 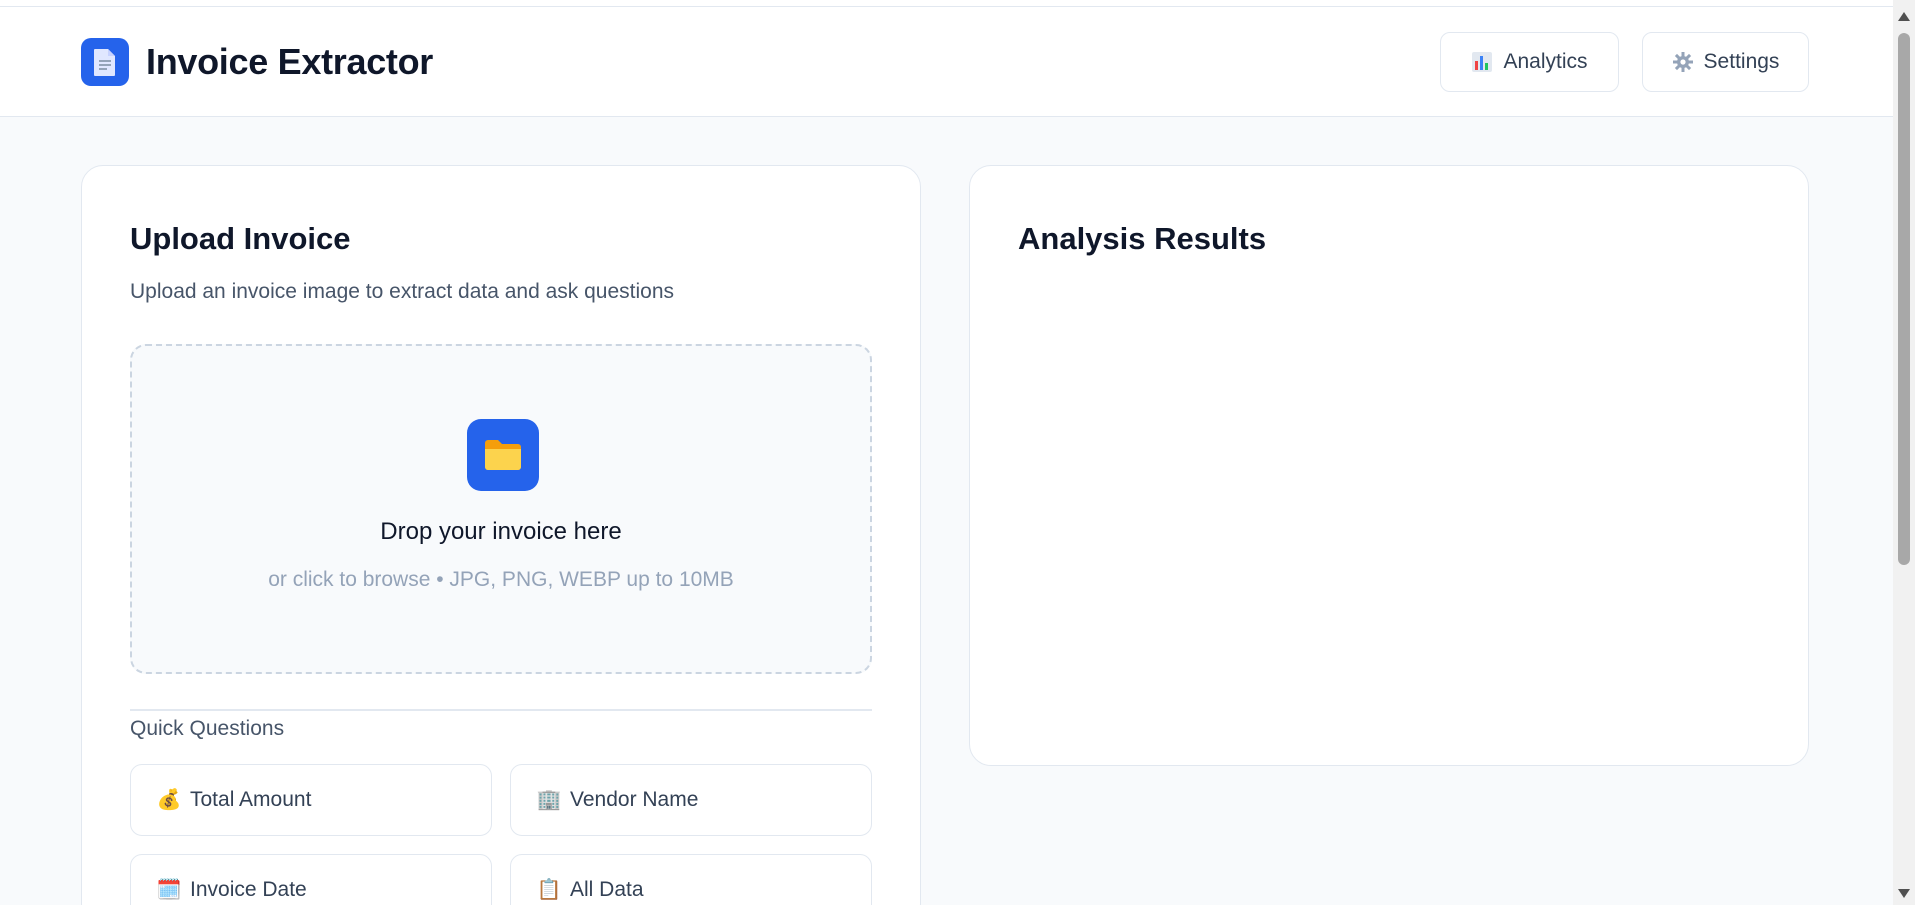 I want to click on document-icon, so click(x=105, y=62).